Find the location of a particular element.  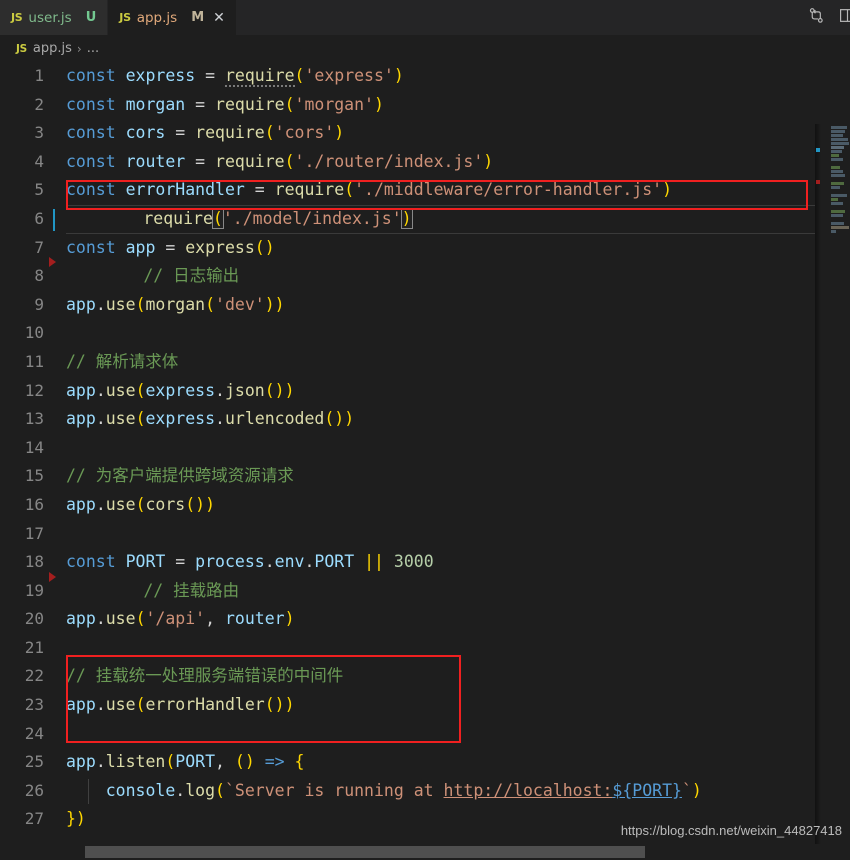

line-content: const express = require('express') is located at coordinates (235, 76).